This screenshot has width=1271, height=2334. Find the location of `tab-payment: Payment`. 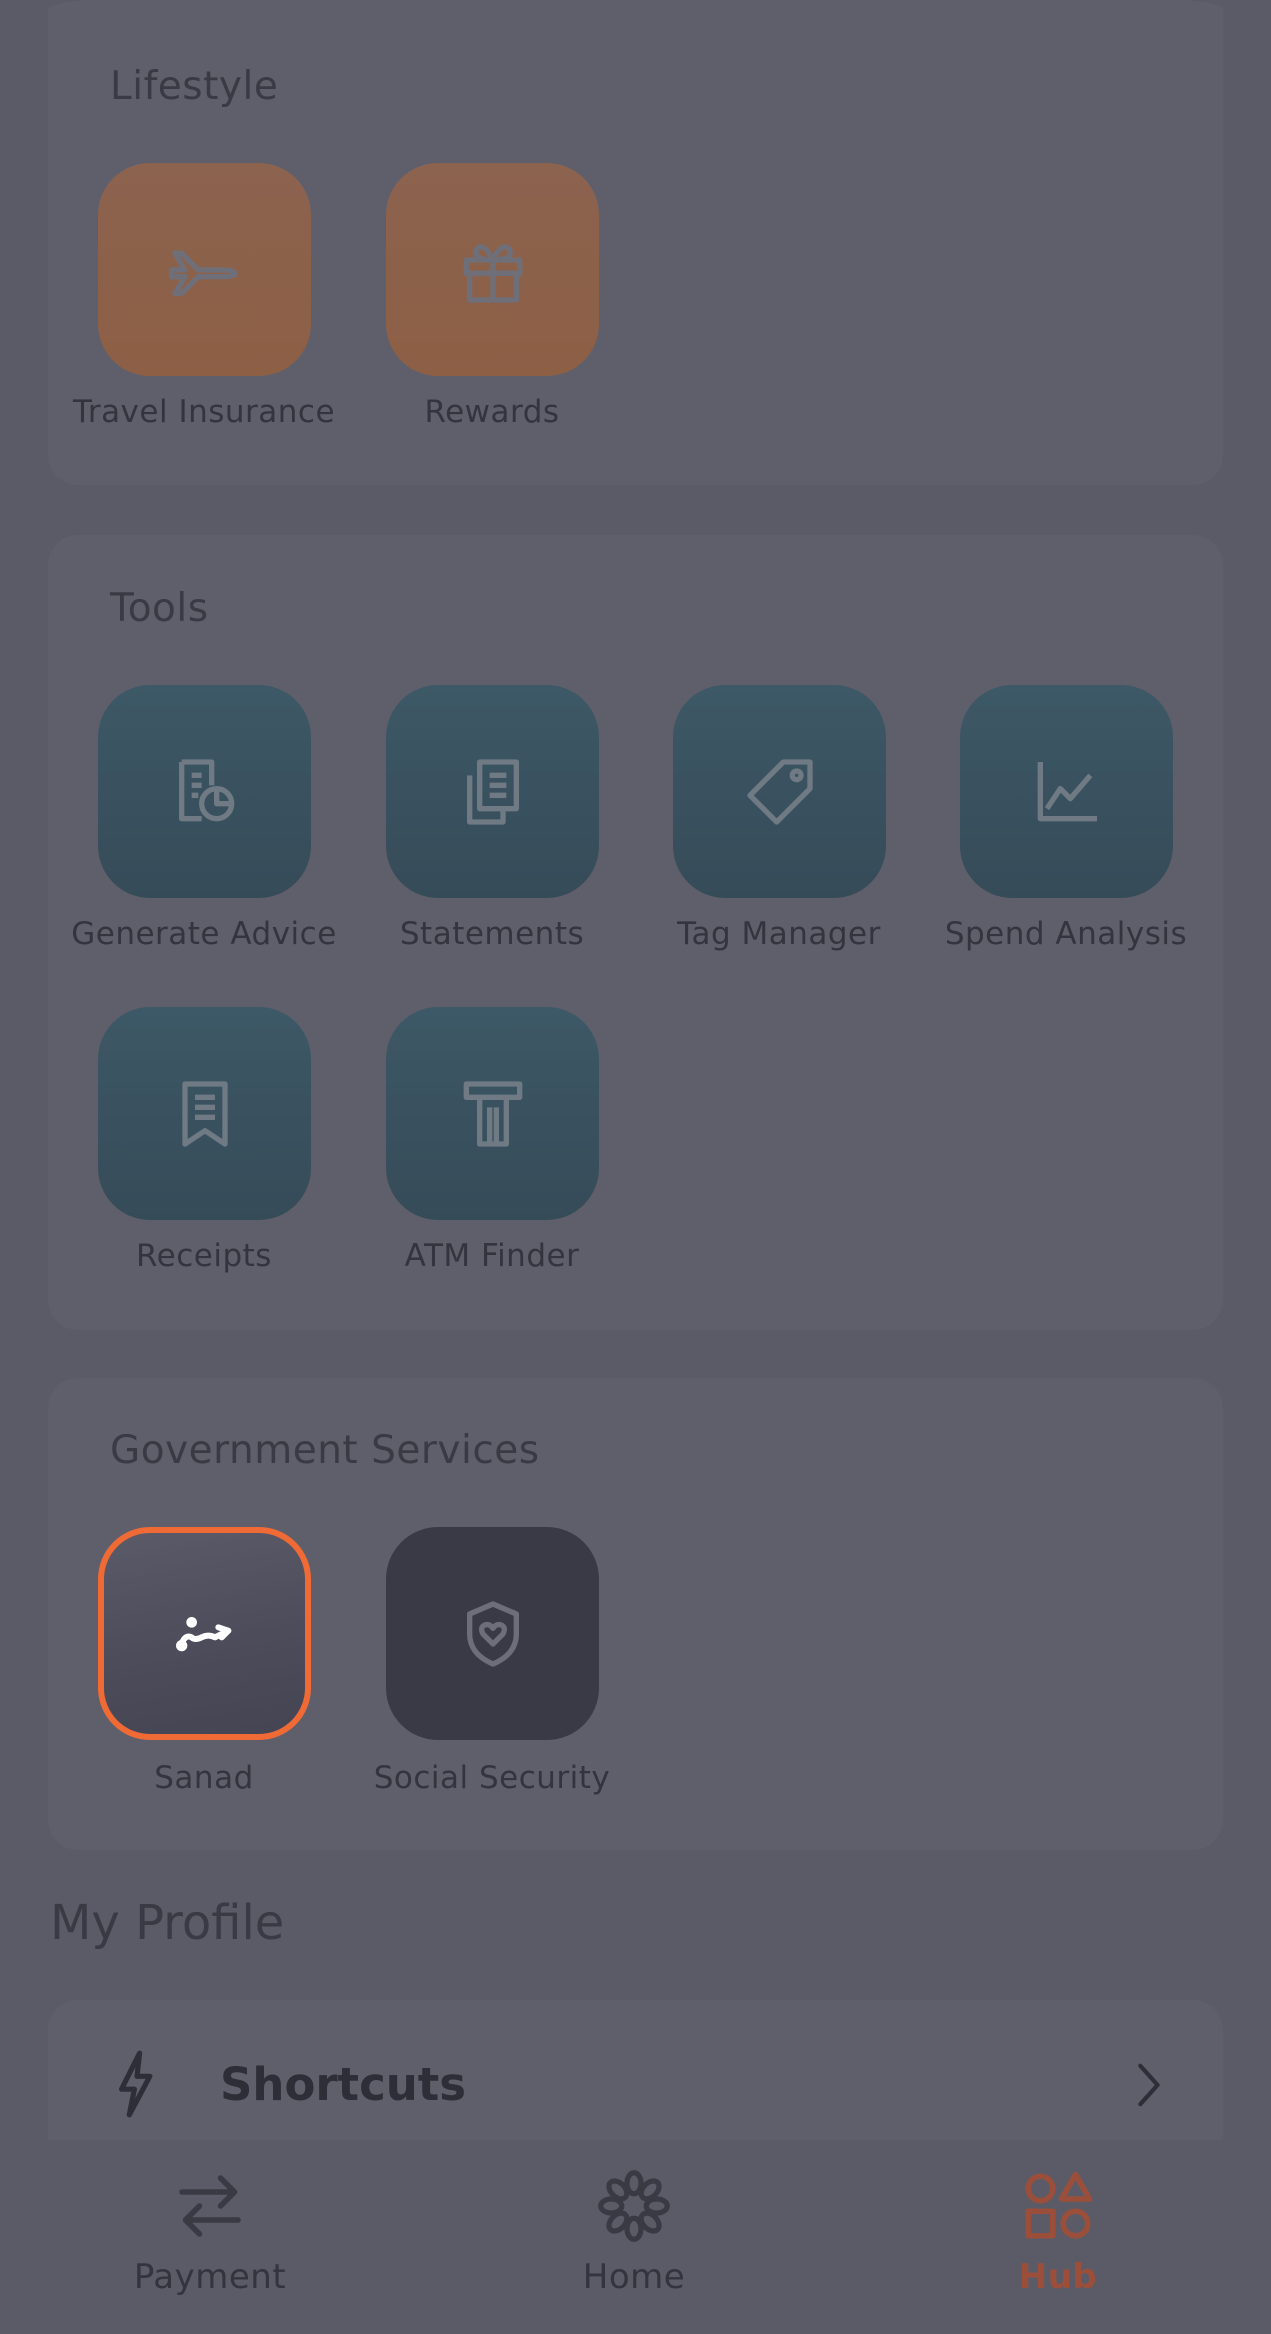

tab-payment: Payment is located at coordinates (210, 2237).